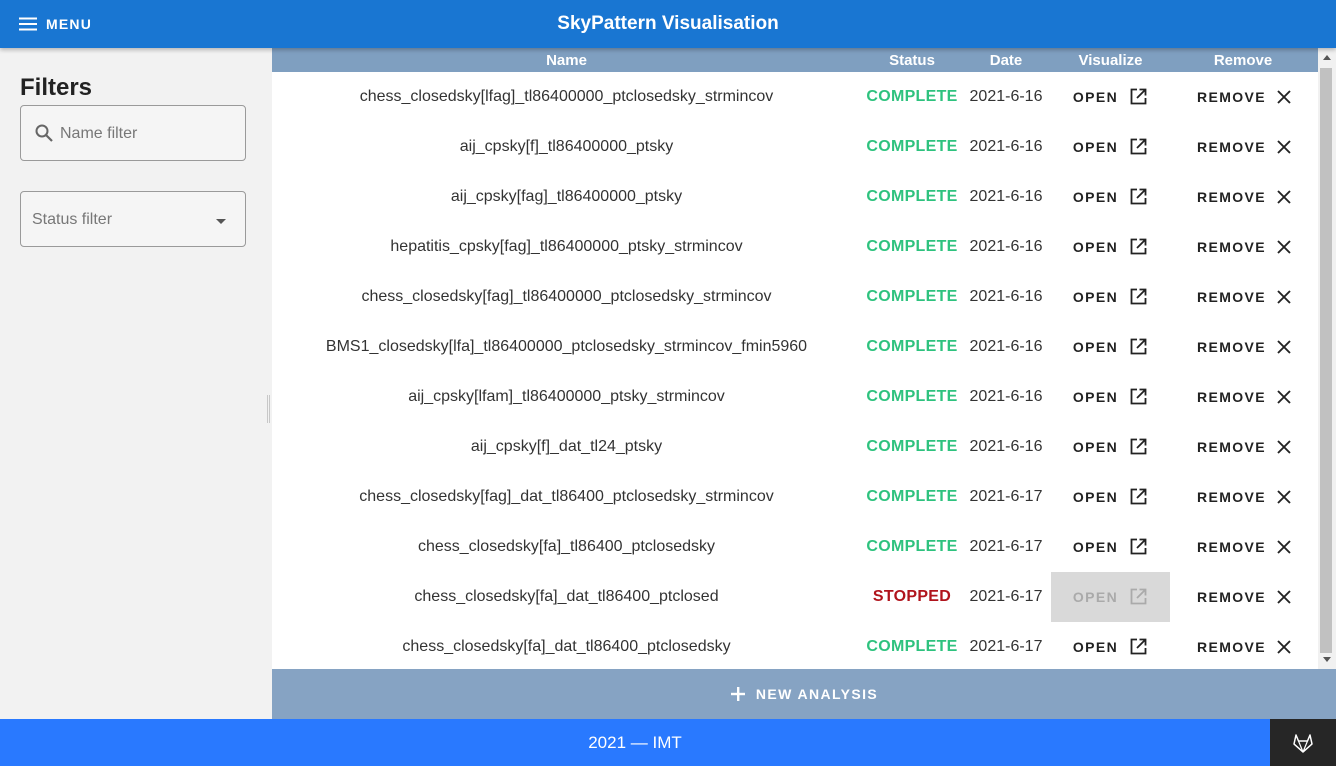 The width and height of the screenshot is (1336, 766). I want to click on status-filter-placeholder: Status filter, so click(72, 219).